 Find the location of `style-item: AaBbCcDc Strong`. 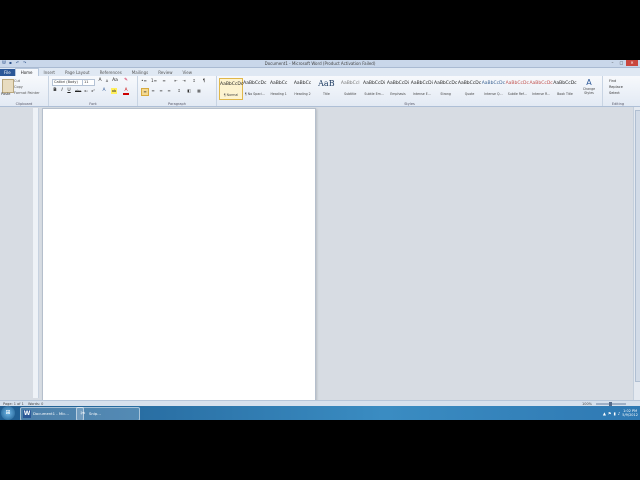

style-item: AaBbCcDc Strong is located at coordinates (446, 88).